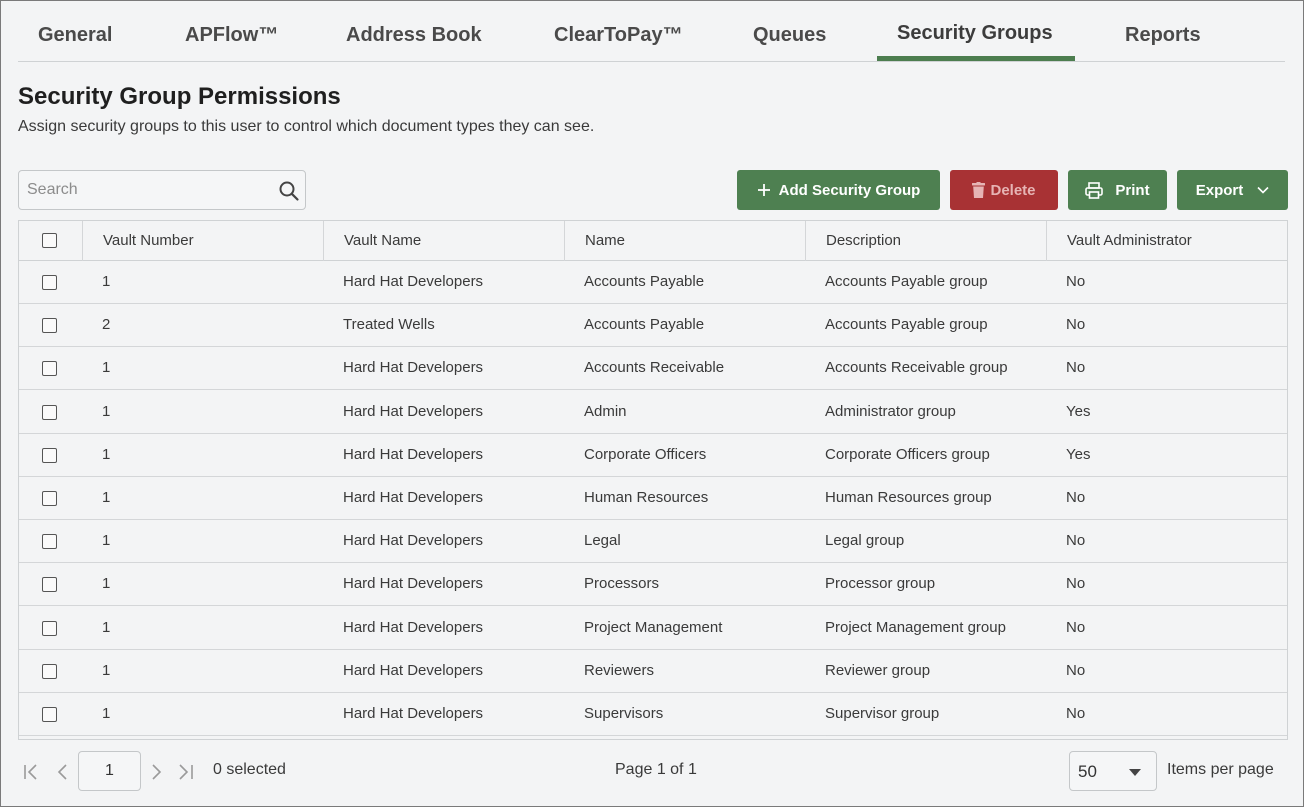 Image resolution: width=1304 pixels, height=807 pixels. I want to click on select-all-cell, so click(50, 241).